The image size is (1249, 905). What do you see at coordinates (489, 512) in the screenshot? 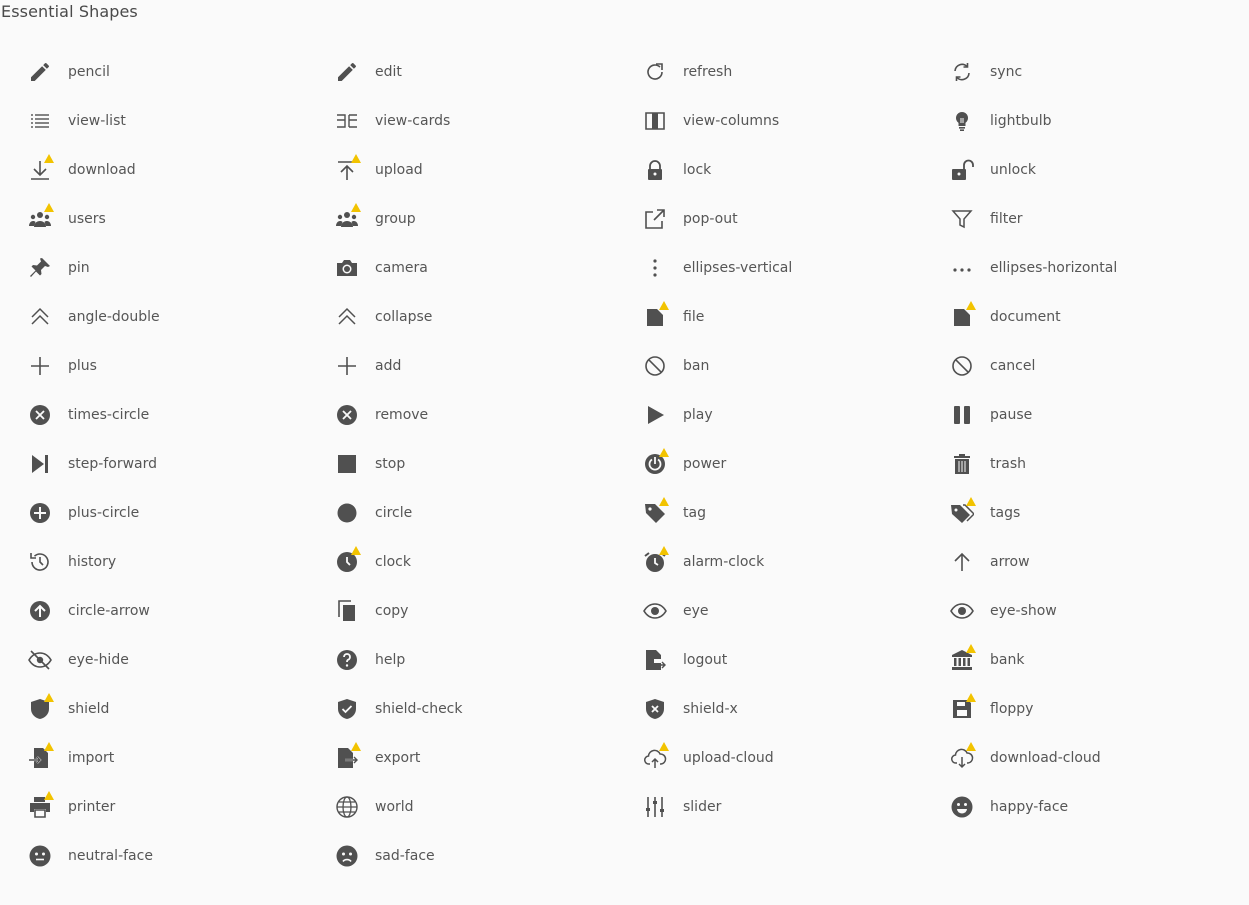
I see `icon-item-circle: circle` at bounding box center [489, 512].